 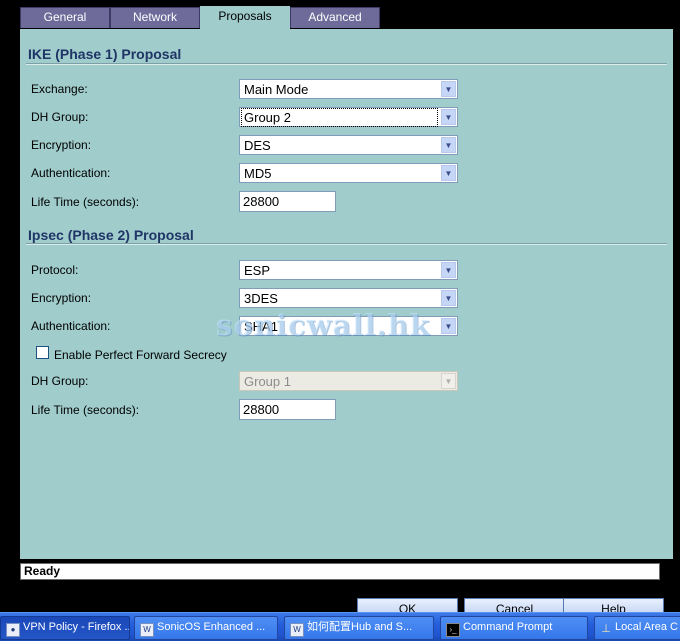 I want to click on ipsec-encryption-label: Encryption:, so click(x=61, y=298).